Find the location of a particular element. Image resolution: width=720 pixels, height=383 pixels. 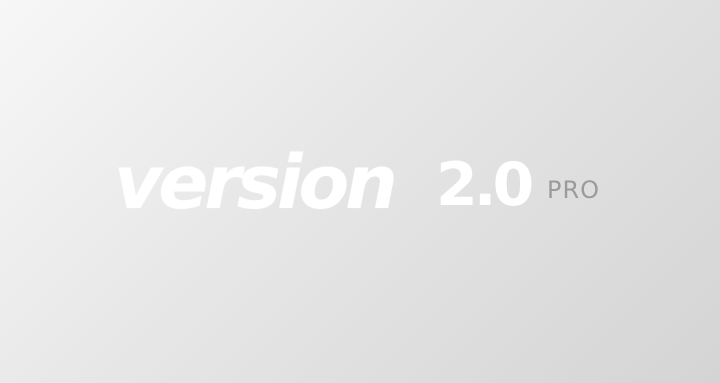

logo-wordmark: version is located at coordinates (256, 183).